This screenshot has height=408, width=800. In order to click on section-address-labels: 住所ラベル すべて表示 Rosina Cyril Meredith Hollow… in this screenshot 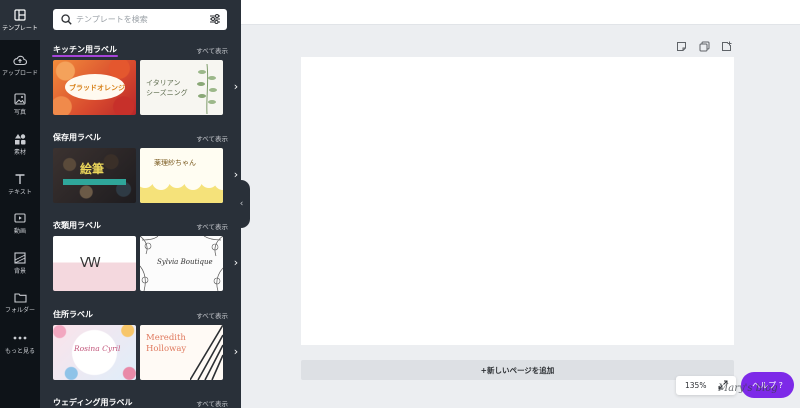, I will do `click(147, 344)`.